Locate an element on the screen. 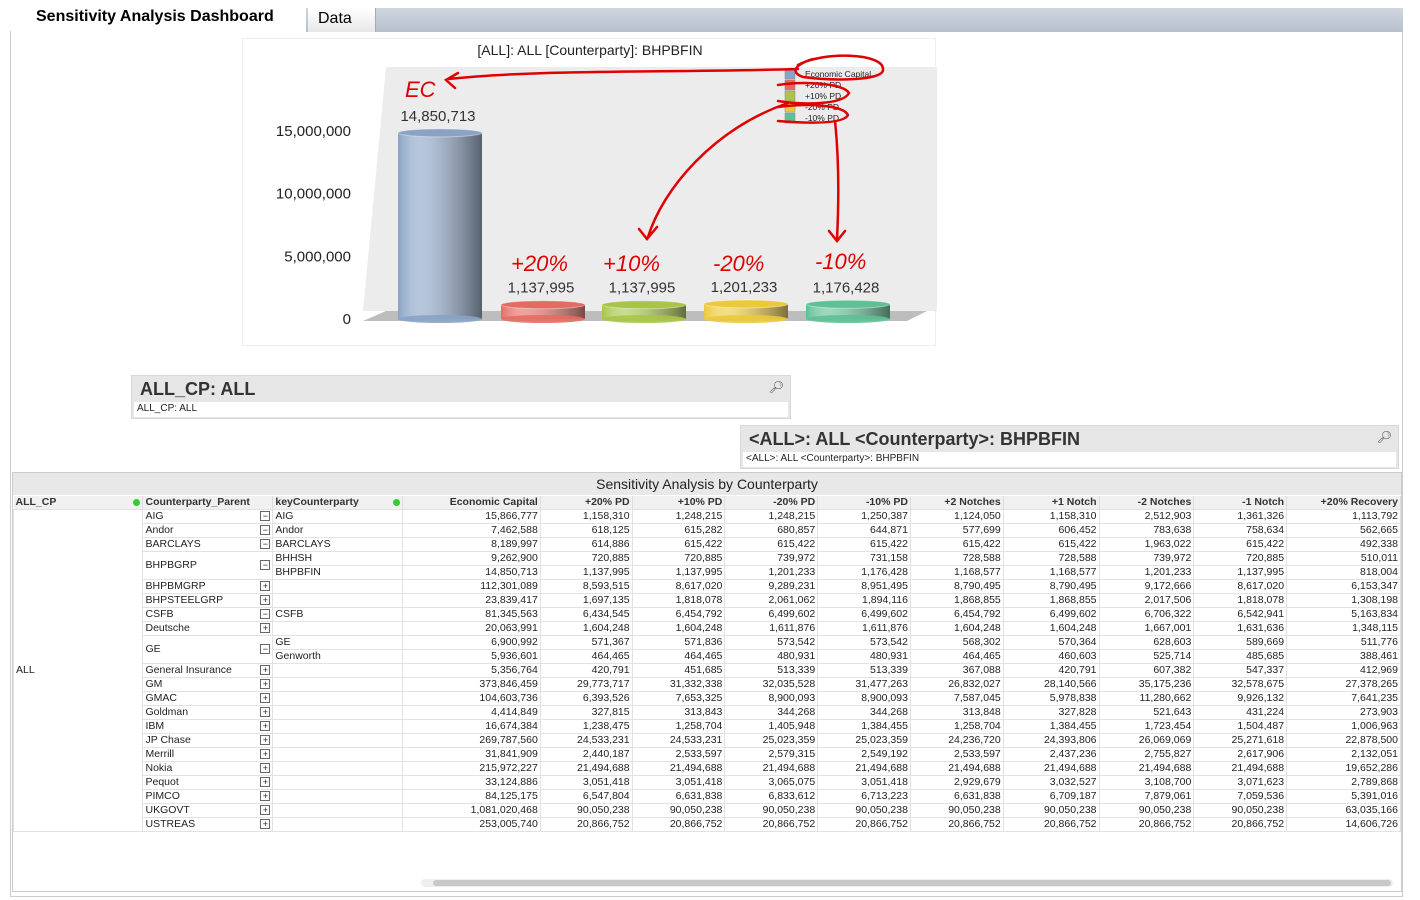 This screenshot has height=900, width=1420. parent-cell: Merrill + is located at coordinates (208, 754).